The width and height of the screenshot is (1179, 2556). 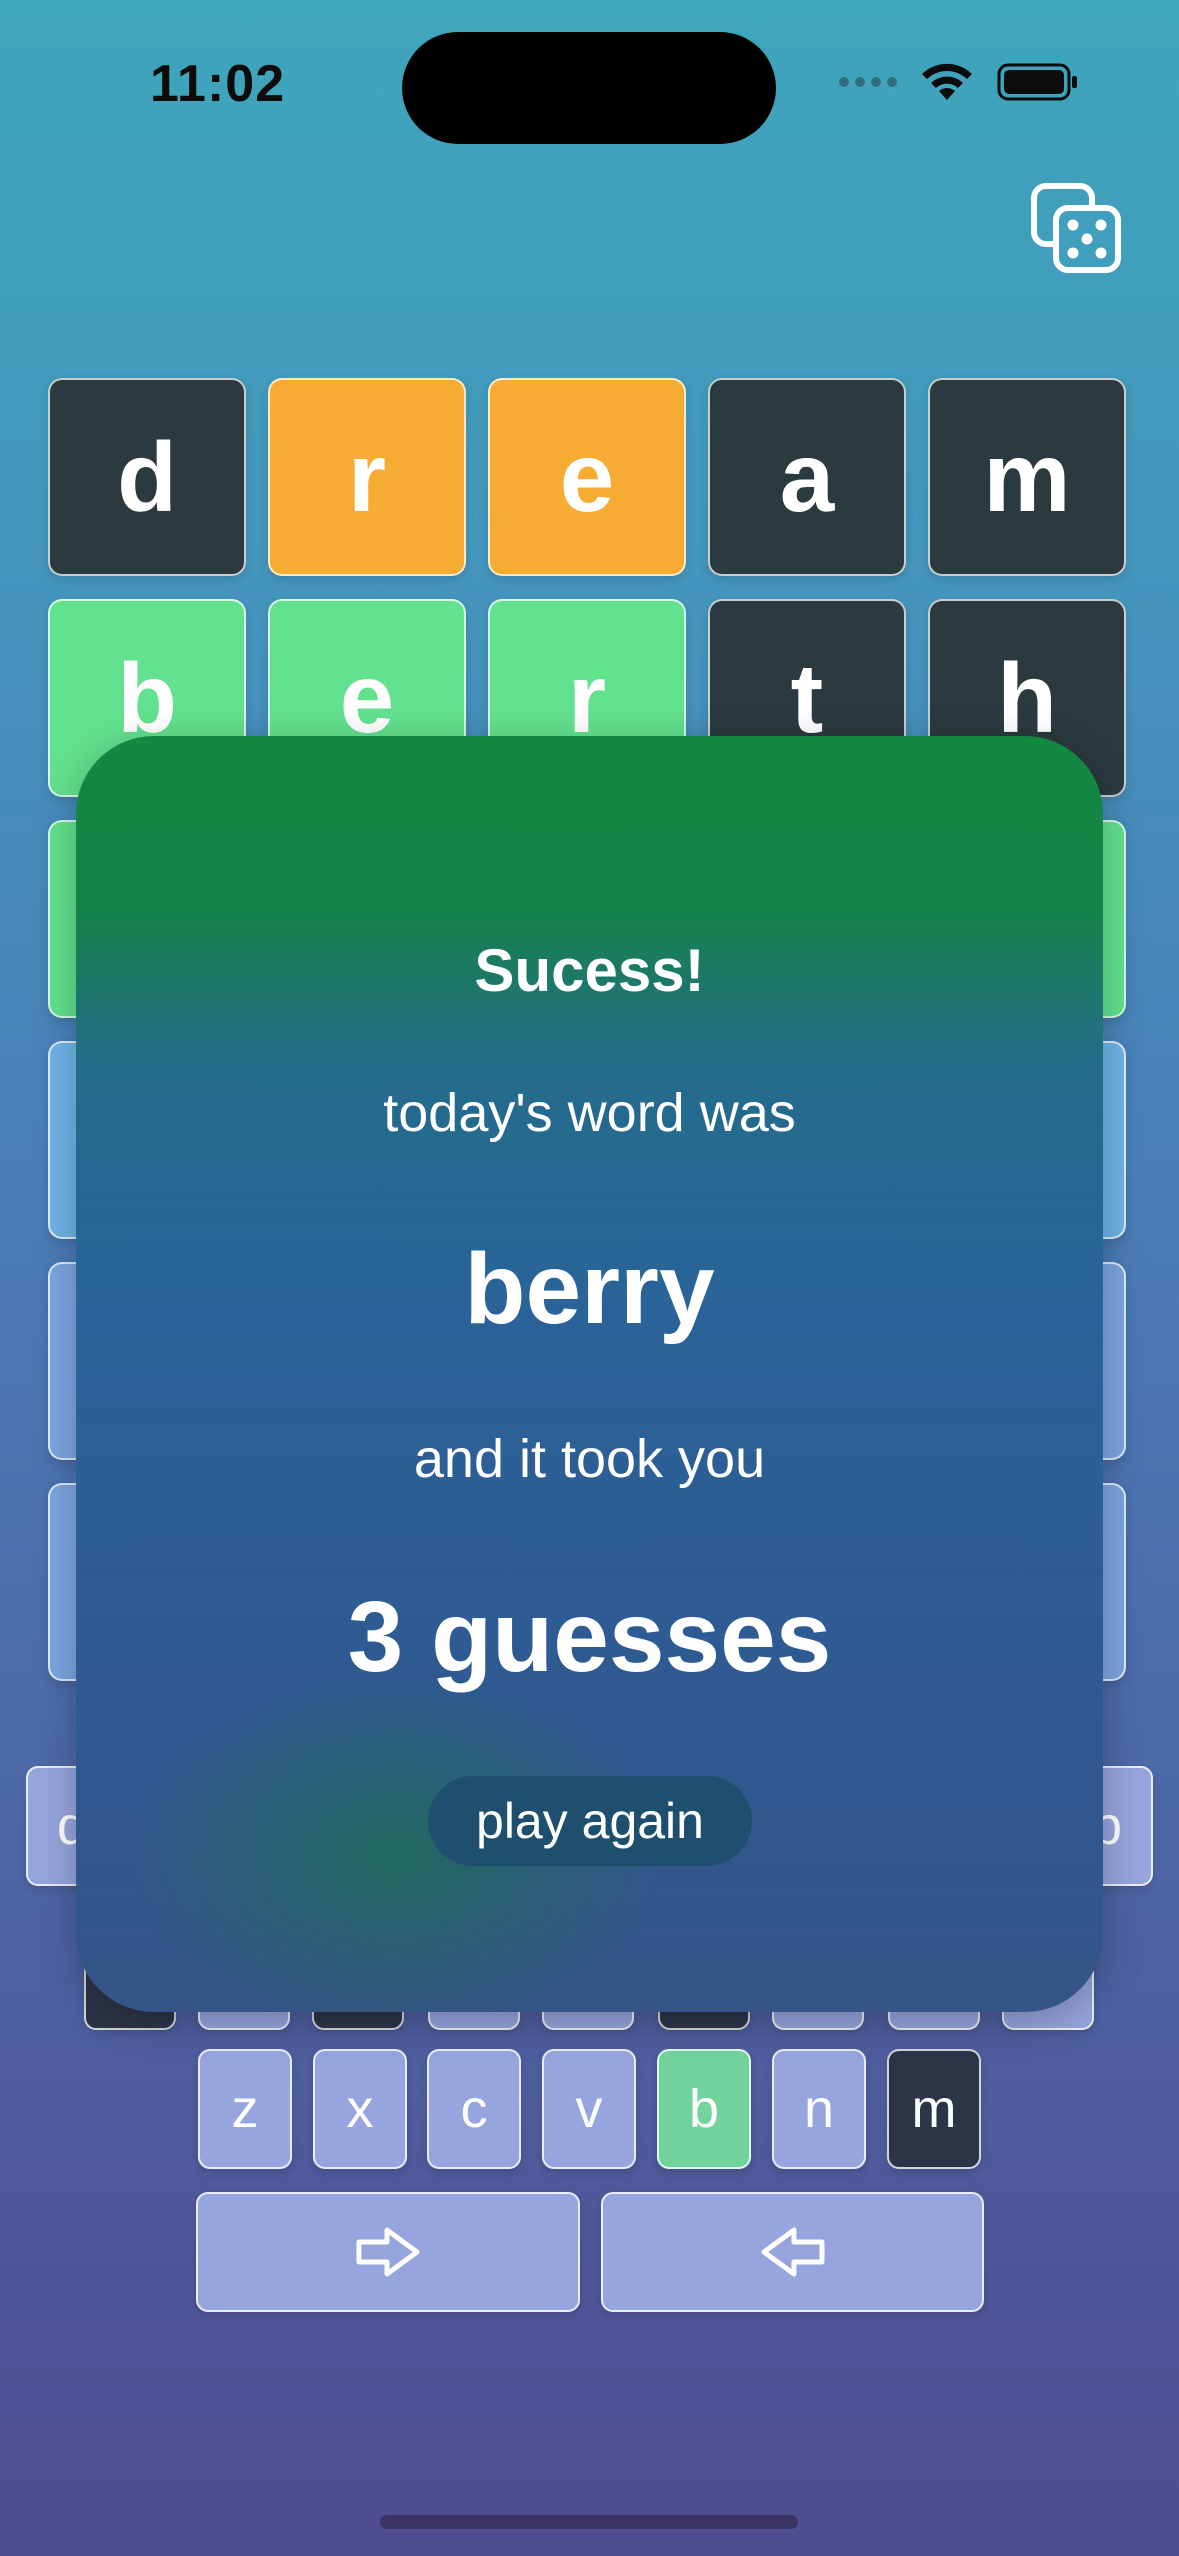 I want to click on dialog-subtitle-word: today's word was, so click(x=589, y=1113).